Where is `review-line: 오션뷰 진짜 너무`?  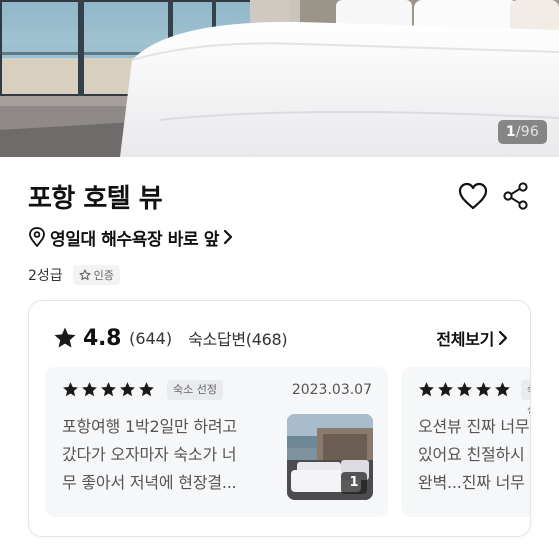
review-line: 오션뷰 진짜 너무 is located at coordinates (474, 426).